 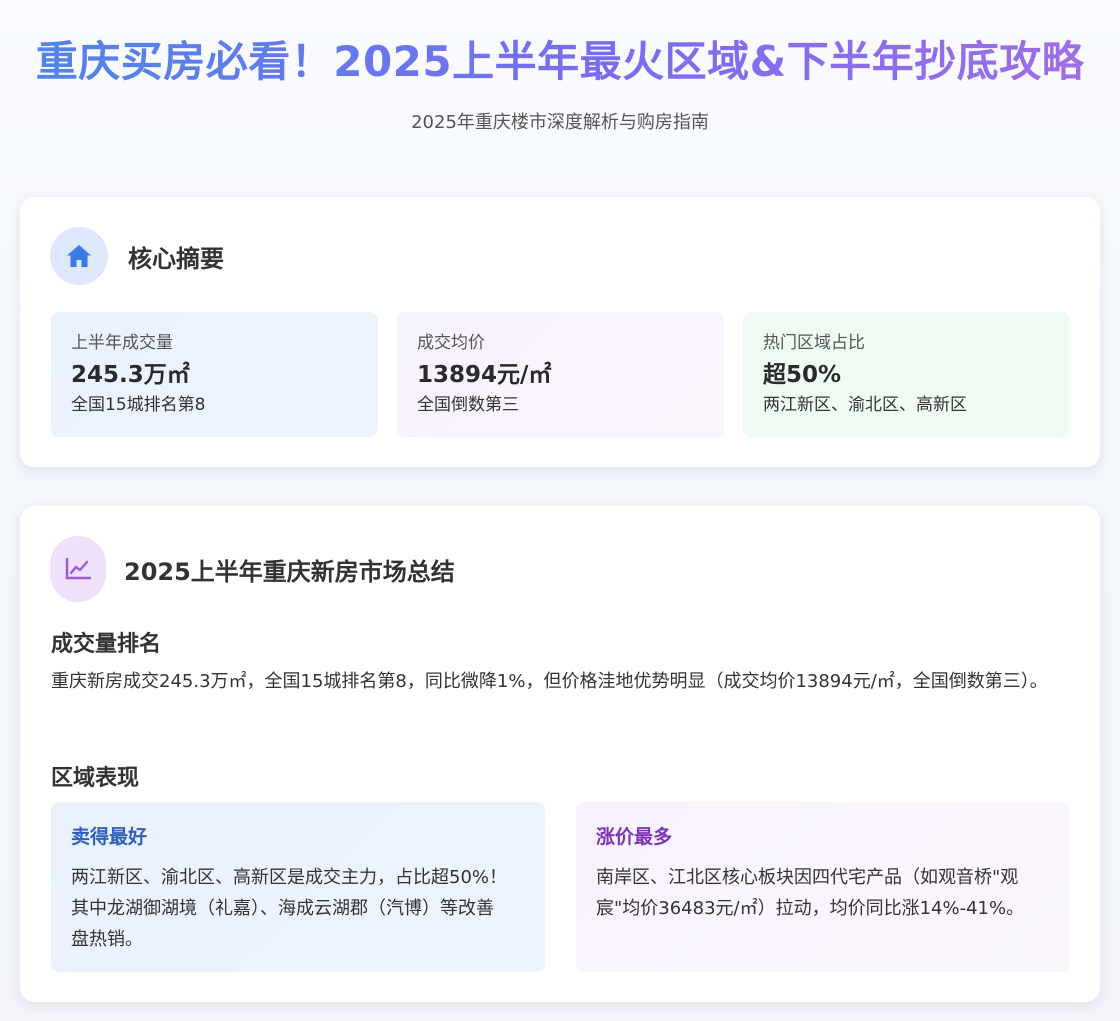 I want to click on stat-average-price: 成交均价 13894元/㎡ 全国倒数第三, so click(x=560, y=374).